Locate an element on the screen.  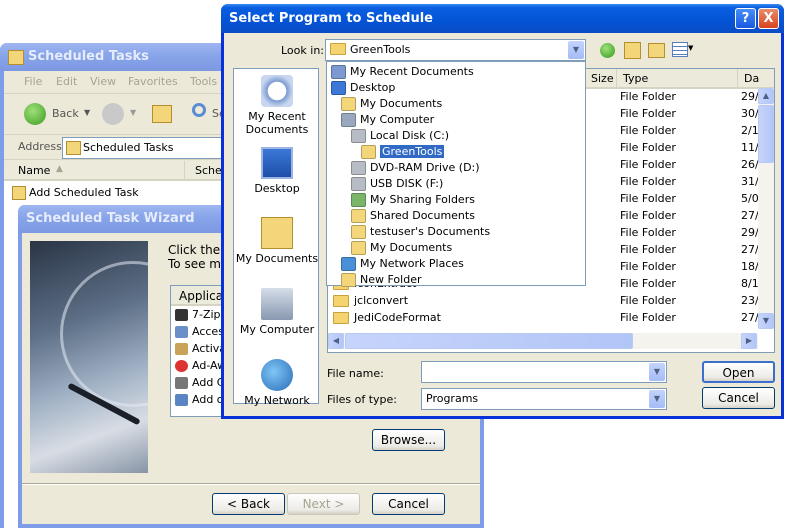
search-icon is located at coordinates (199, 110).